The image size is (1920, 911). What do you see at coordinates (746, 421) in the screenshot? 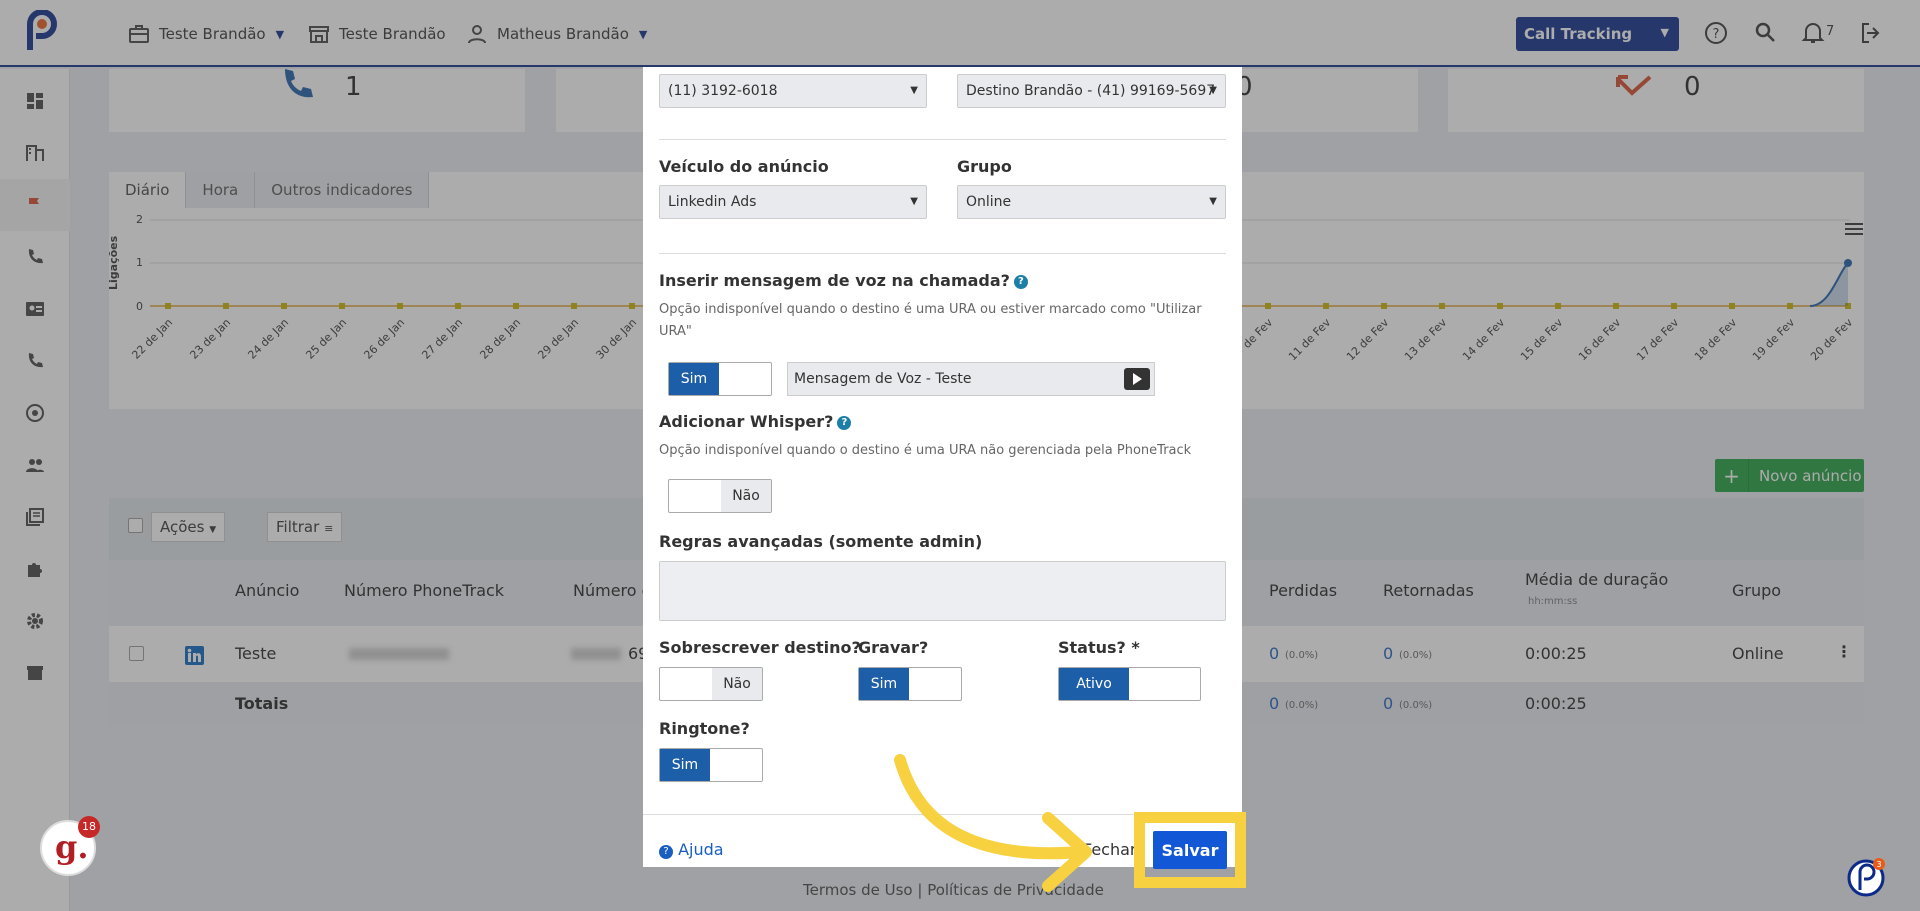
I see `whisper-label-text: Adicionar Whisper?` at bounding box center [746, 421].